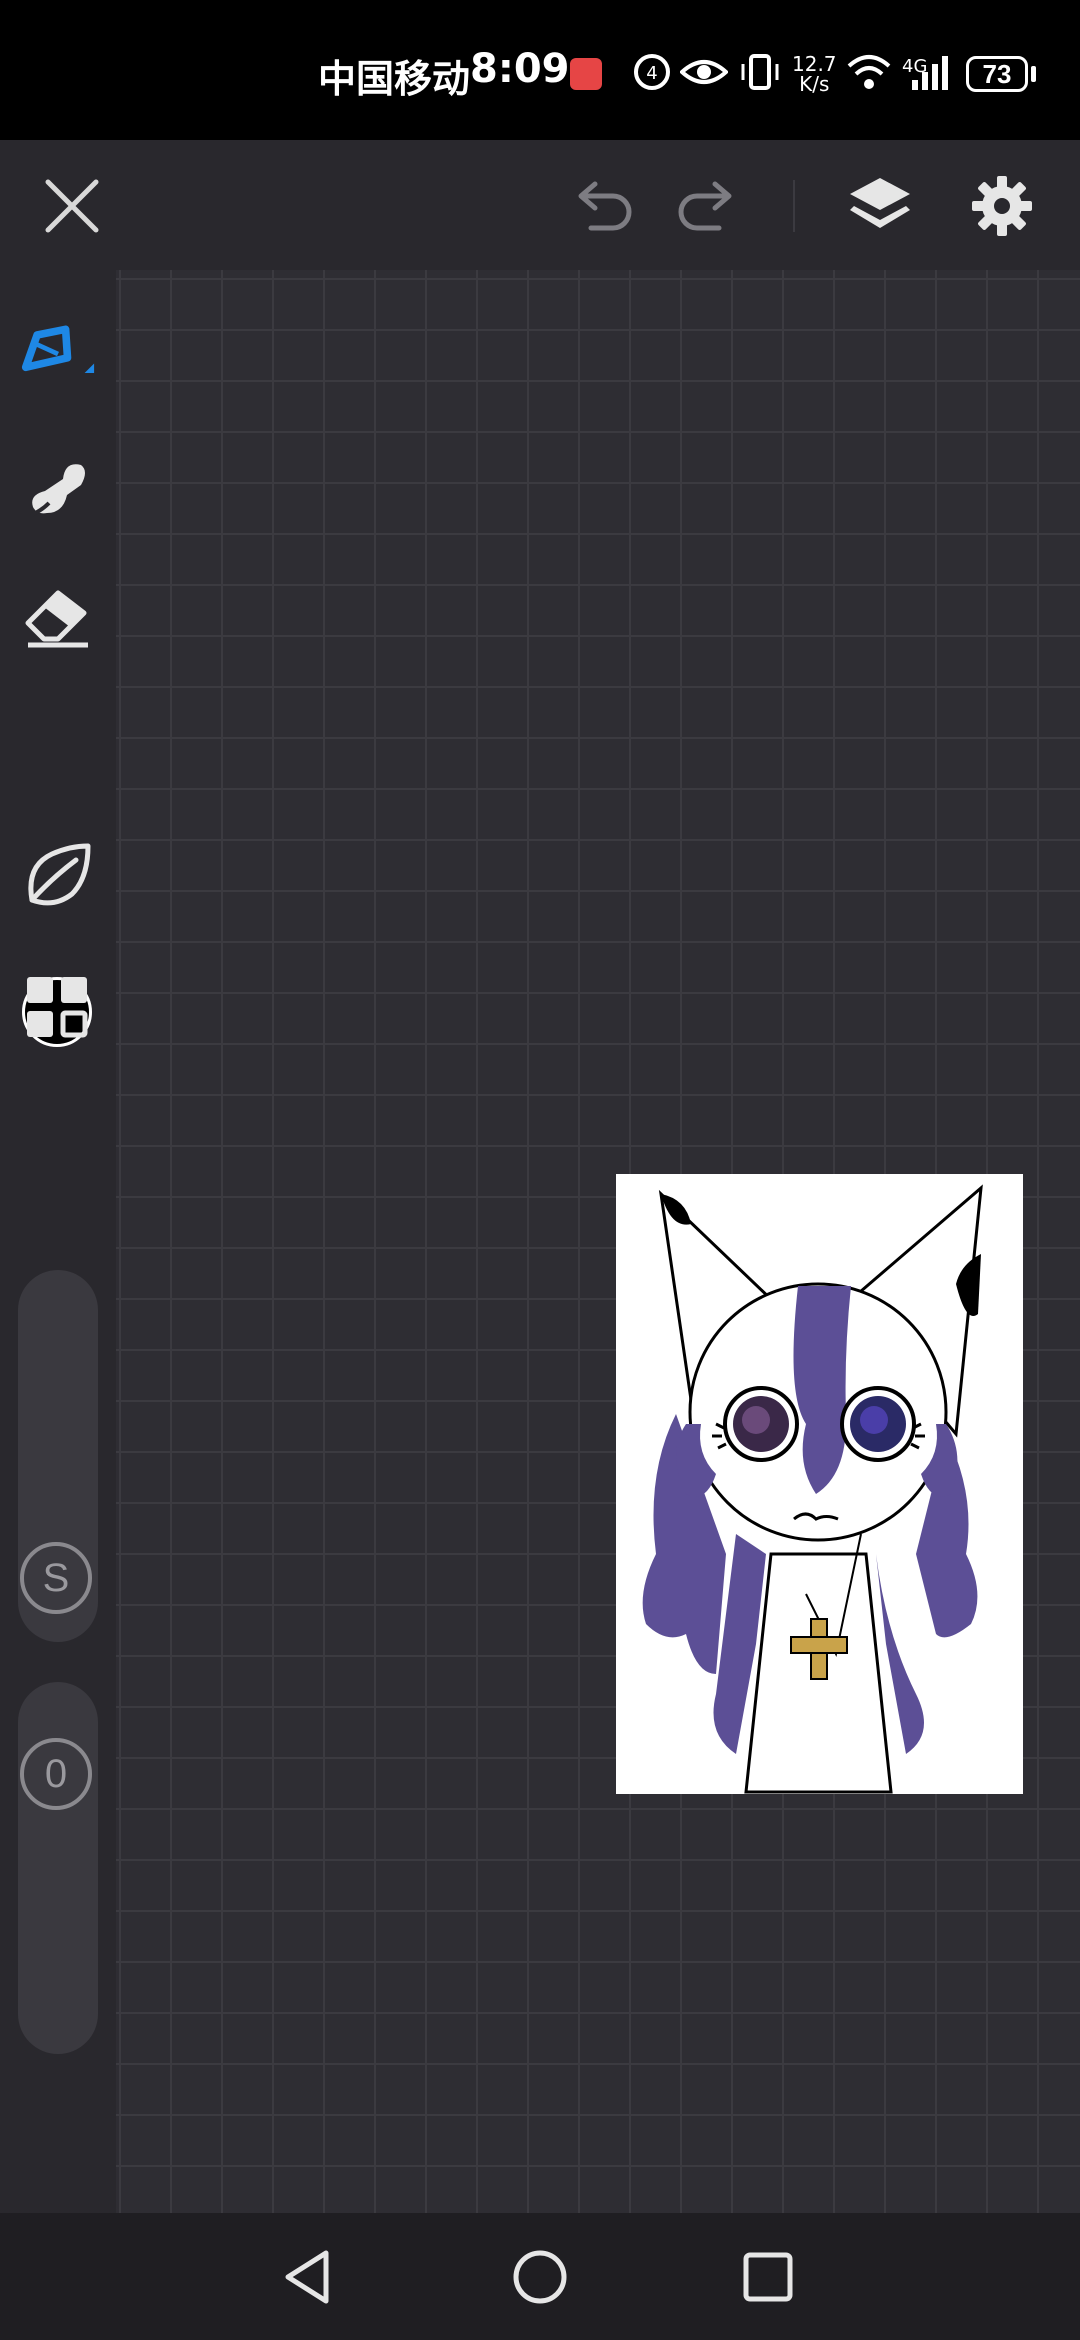 The image size is (1080, 2340). Describe the element at coordinates (930, 73) in the screenshot. I see `signal-icon` at that location.